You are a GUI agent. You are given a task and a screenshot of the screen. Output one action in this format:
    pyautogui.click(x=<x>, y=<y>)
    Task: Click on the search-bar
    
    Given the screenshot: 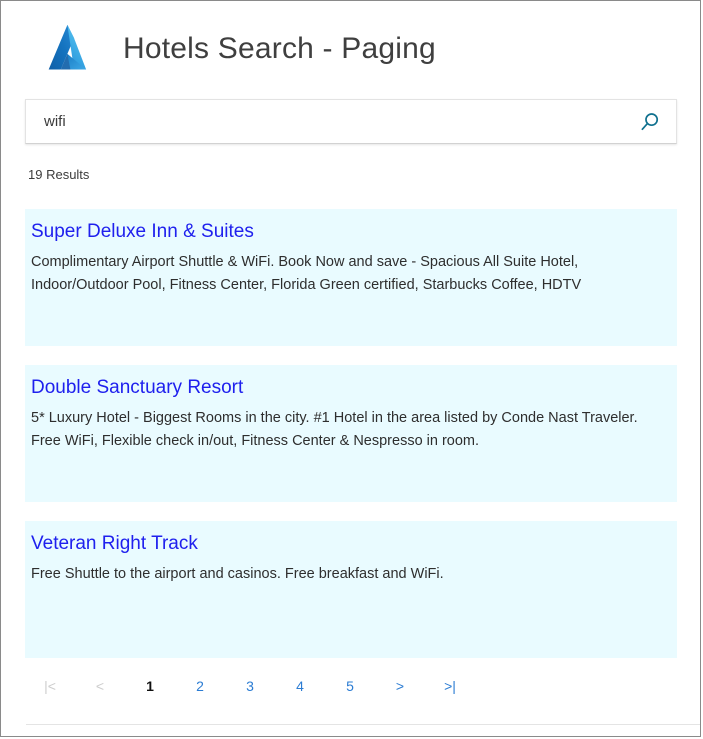 What is the action you would take?
    pyautogui.click(x=351, y=121)
    